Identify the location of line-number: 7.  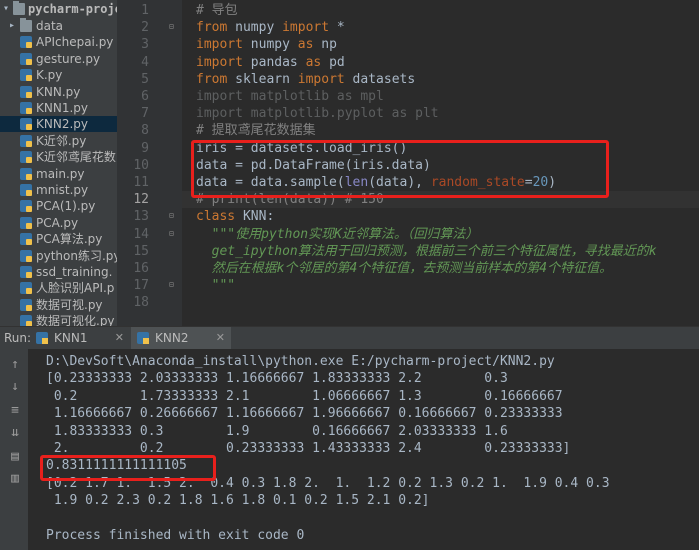
(145, 114).